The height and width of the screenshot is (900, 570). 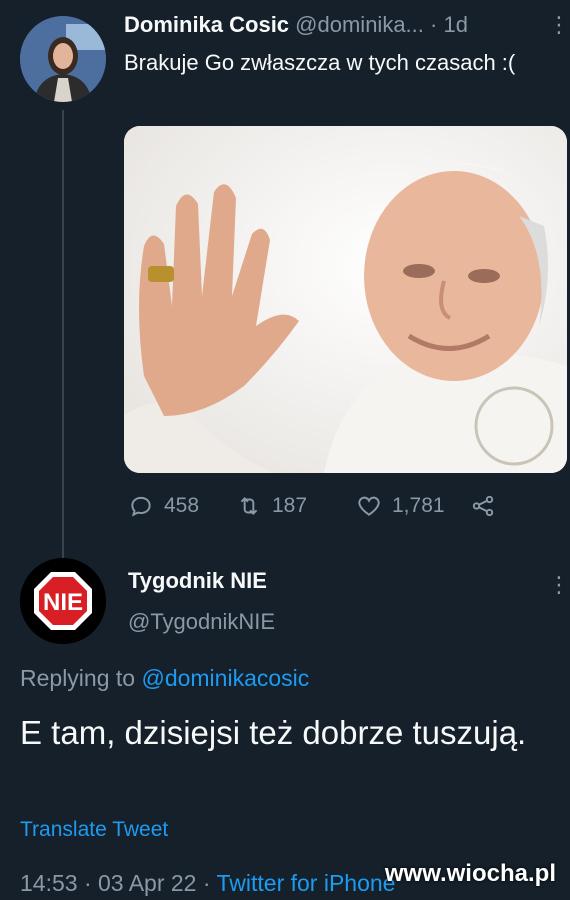 What do you see at coordinates (470, 873) in the screenshot?
I see `watermark: www.wiocha.pl` at bounding box center [470, 873].